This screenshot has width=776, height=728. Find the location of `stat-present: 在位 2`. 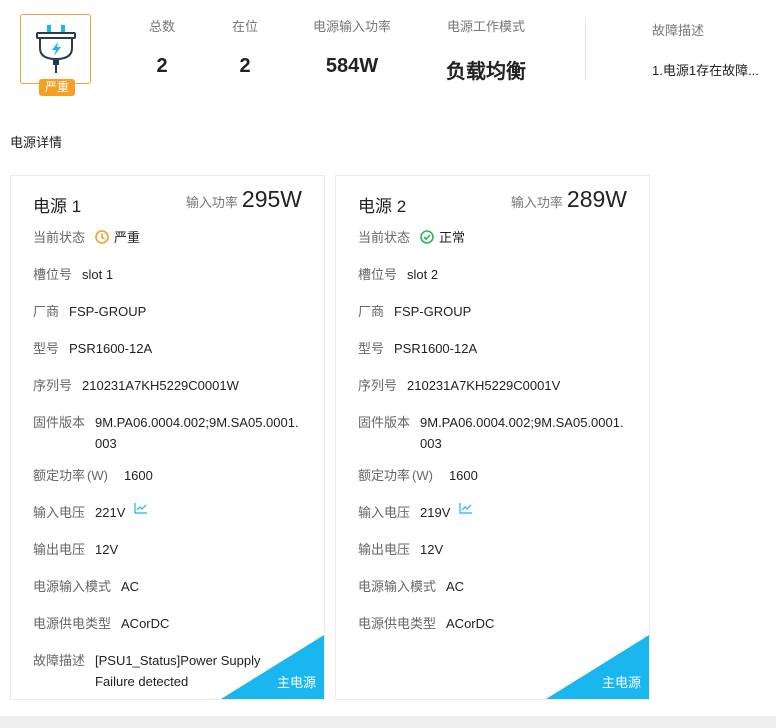

stat-present: 在位 2 is located at coordinates (245, 47).